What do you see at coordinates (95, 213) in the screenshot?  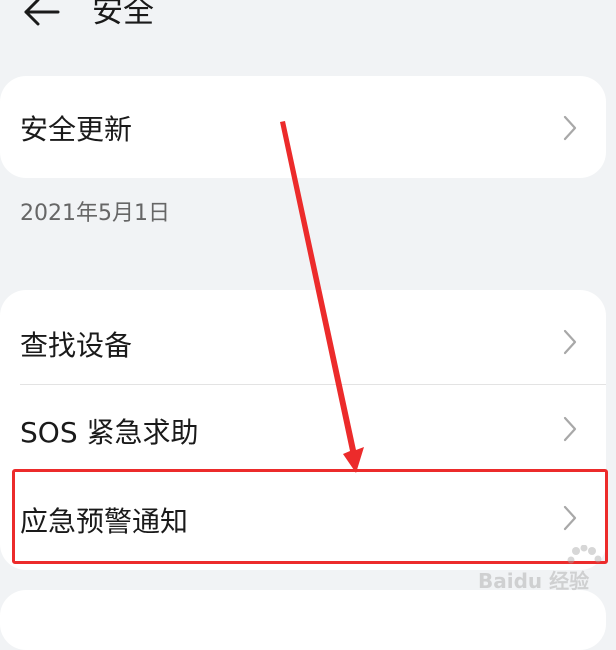 I see `security-update-date: 2021年5月1日` at bounding box center [95, 213].